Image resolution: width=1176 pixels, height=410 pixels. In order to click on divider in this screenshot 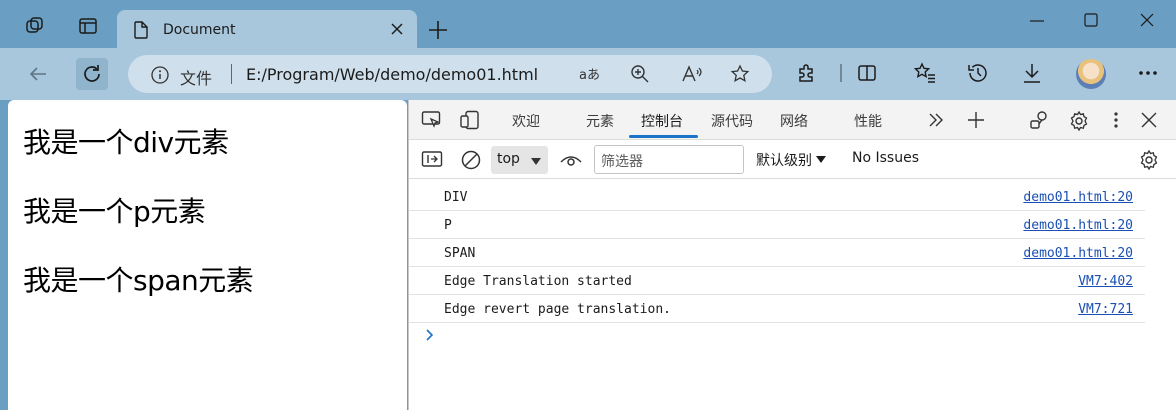, I will do `click(231, 74)`.